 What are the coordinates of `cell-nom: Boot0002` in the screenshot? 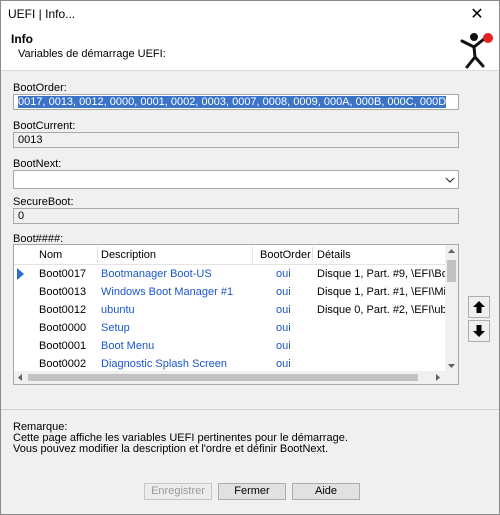 It's located at (63, 364).